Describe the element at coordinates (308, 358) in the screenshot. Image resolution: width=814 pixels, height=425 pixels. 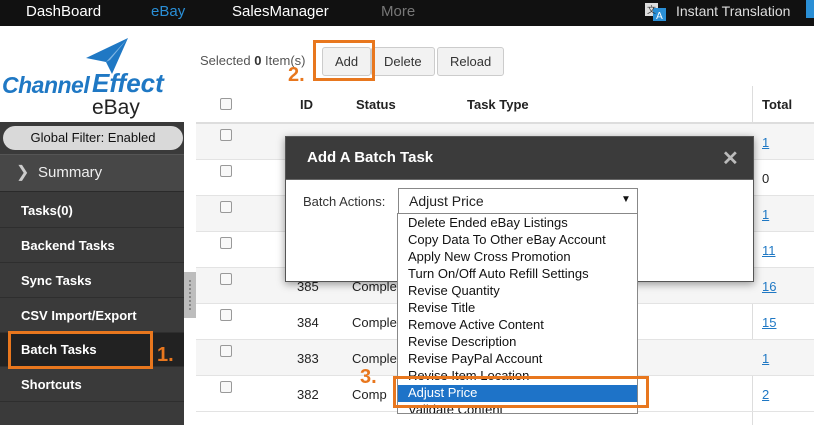
I see `id-value: 383` at that location.